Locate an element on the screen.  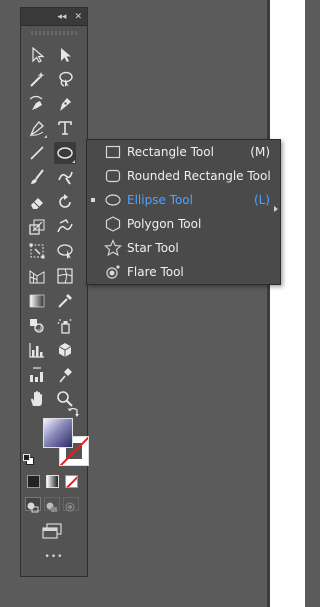
perspective-grid-tool is located at coordinates (37, 276).